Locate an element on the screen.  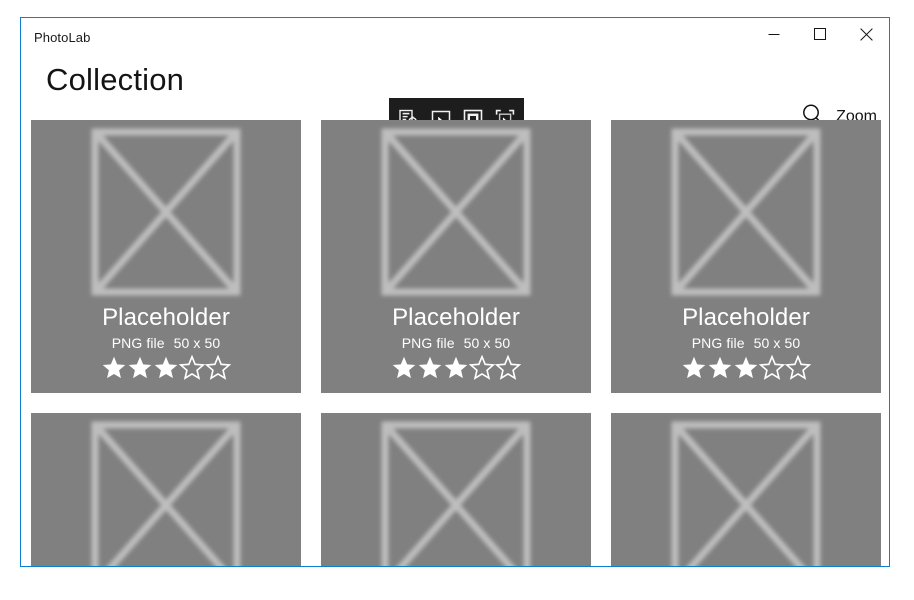
window-title: PhotoLab is located at coordinates (62, 37).